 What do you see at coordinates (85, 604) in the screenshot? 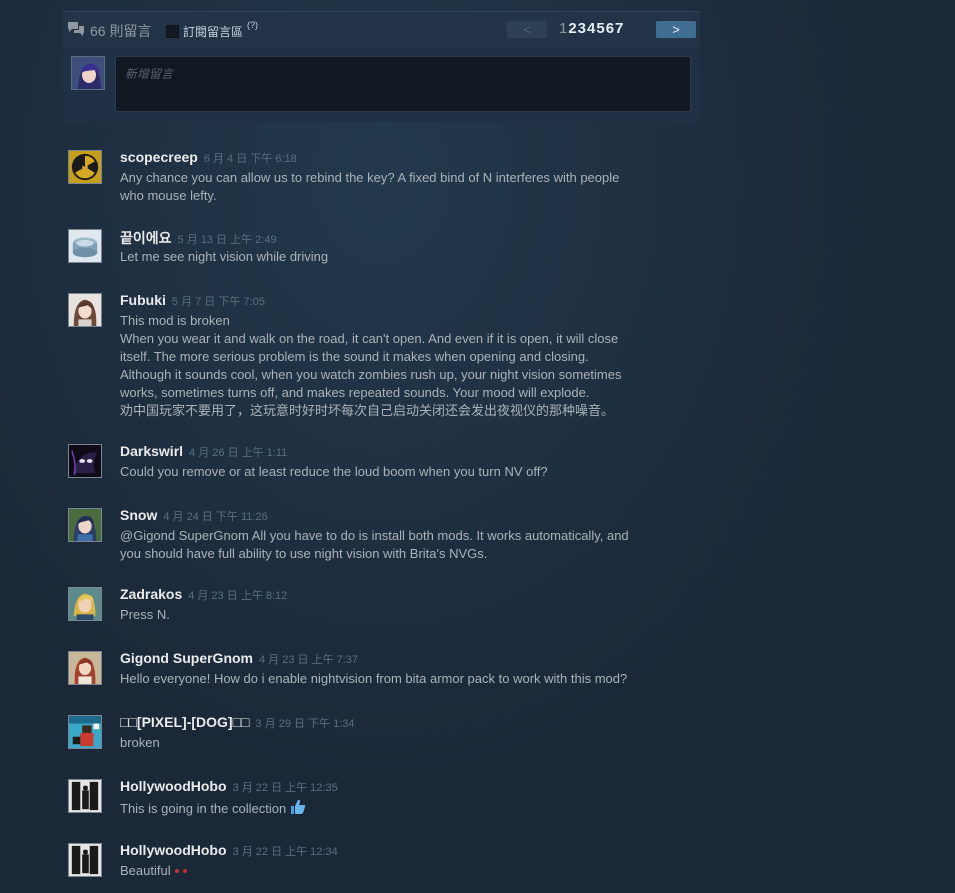
I see `blonde-character-icon` at bounding box center [85, 604].